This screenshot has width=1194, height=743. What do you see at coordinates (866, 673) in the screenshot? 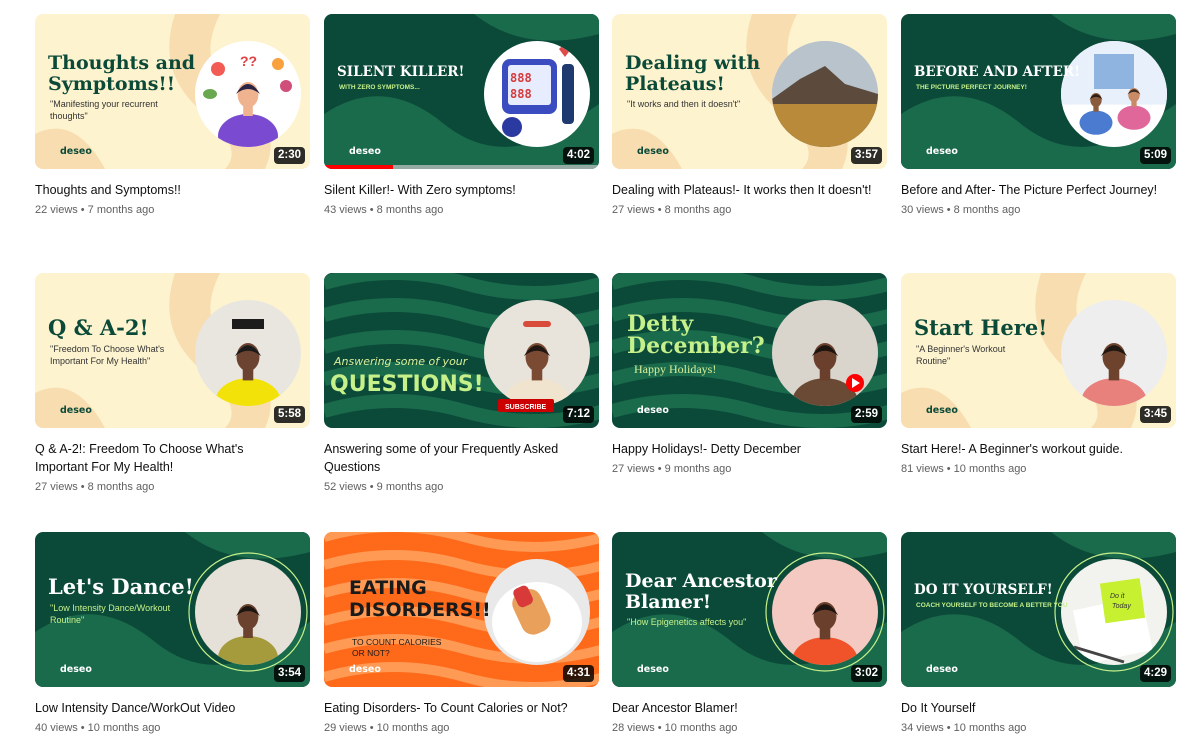
I see `duration-badge: 3:02` at bounding box center [866, 673].